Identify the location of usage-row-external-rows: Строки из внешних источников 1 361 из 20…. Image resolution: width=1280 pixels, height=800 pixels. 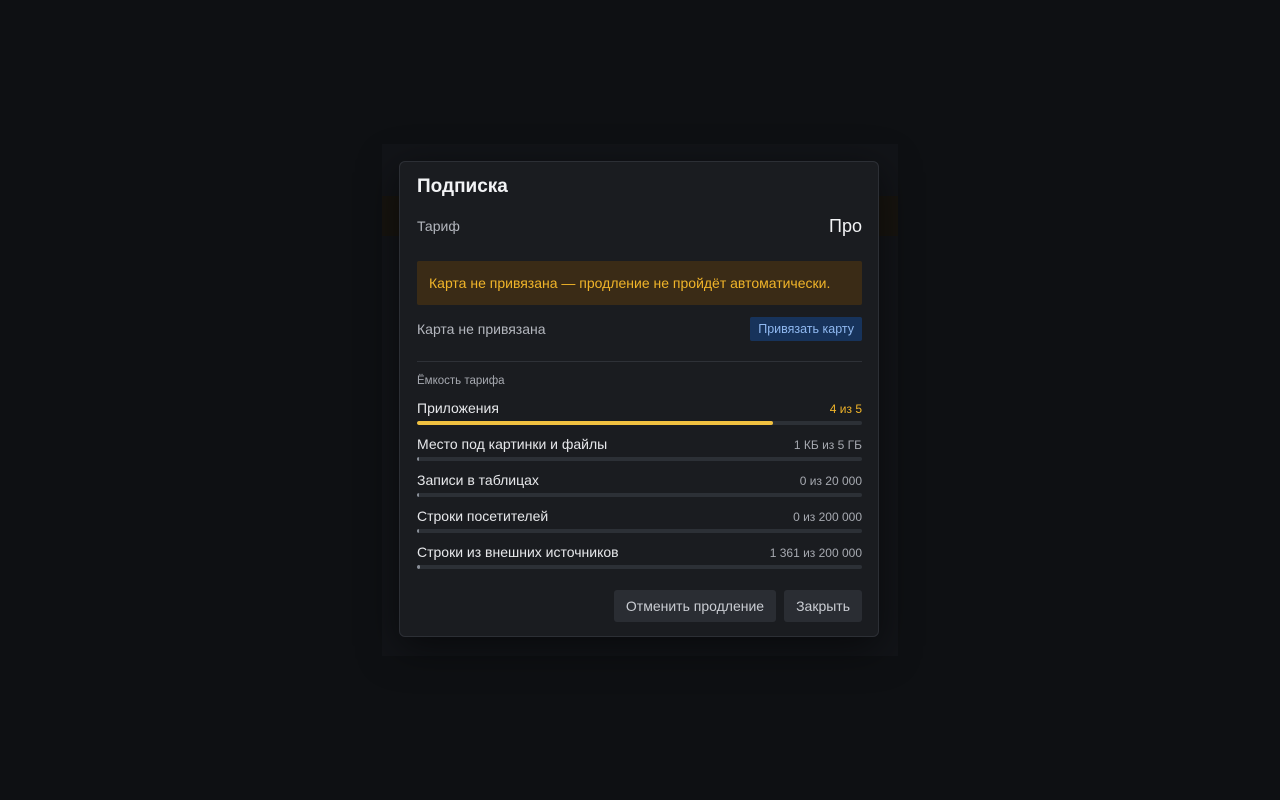
(639, 558).